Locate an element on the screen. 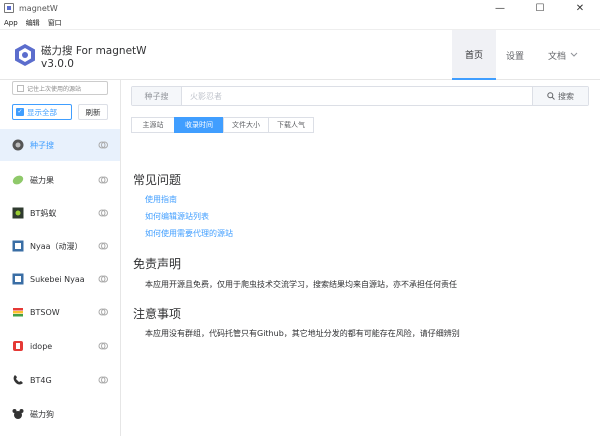 The image size is (600, 436). logo-icon is located at coordinates (25, 55).